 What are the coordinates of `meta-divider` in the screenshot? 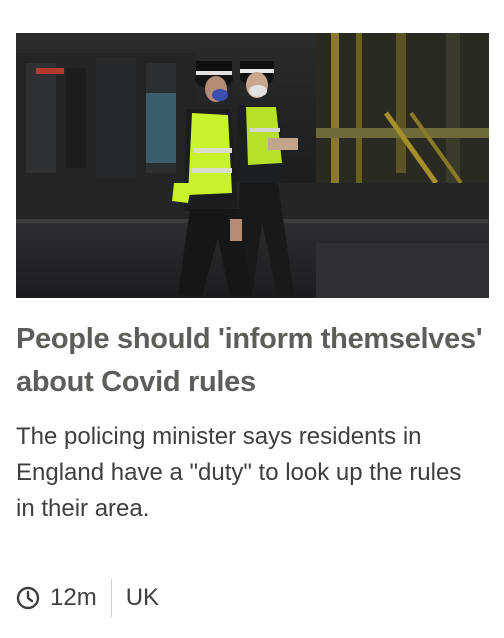 It's located at (111, 598).